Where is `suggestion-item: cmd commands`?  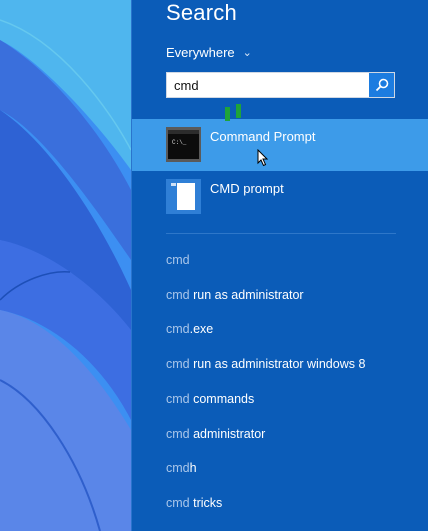
suggestion-item: cmd commands is located at coordinates (210, 399).